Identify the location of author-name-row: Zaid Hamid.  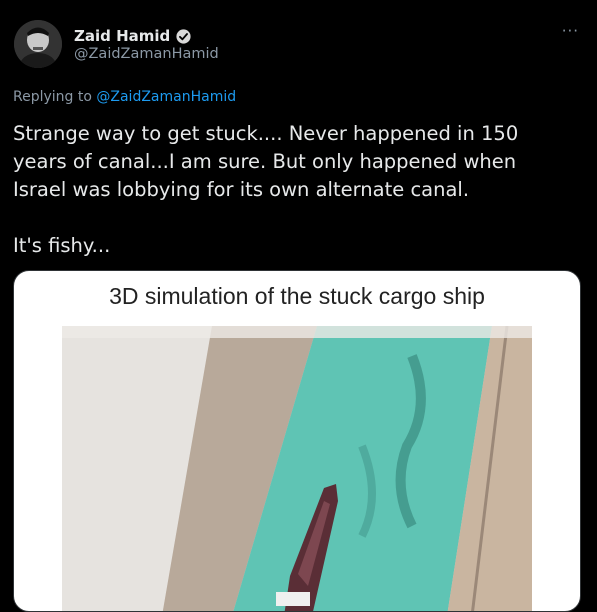
(133, 36).